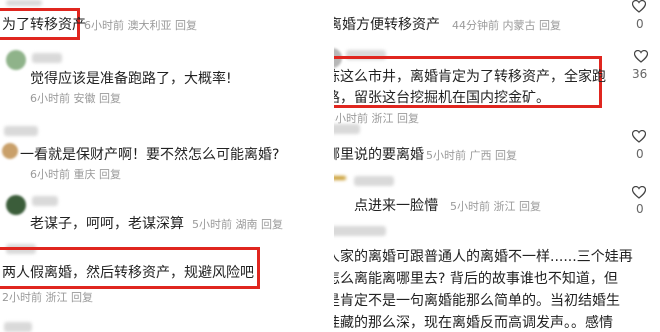 This screenshot has height=332, width=660. Describe the element at coordinates (495, 206) in the screenshot. I see `comment-meta: 5小时前 浙江 回复` at that location.